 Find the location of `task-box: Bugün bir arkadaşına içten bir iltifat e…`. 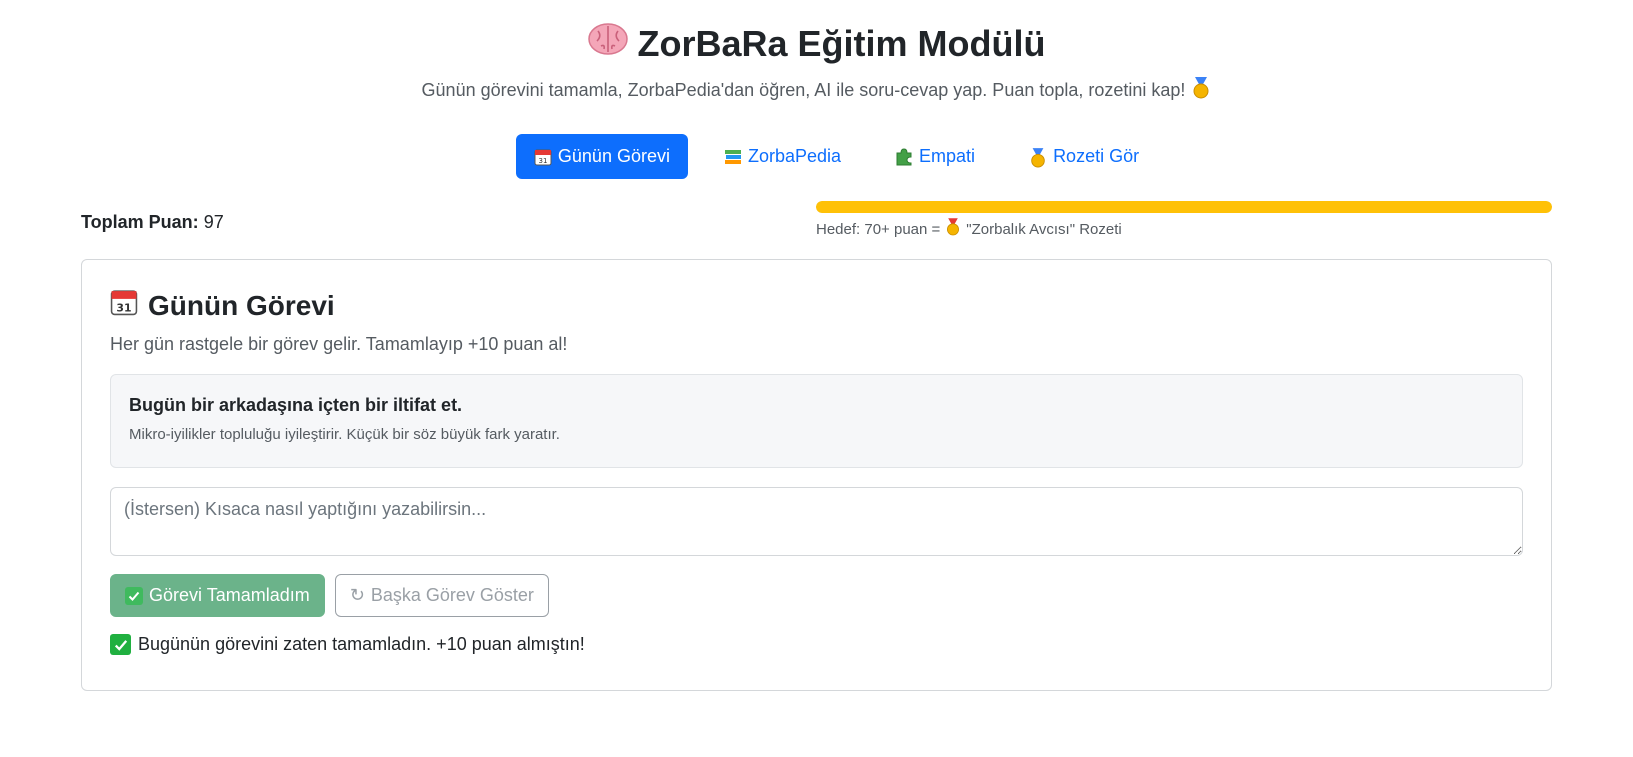

task-box: Bugün bir arkadaşına içten bir iltifat e… is located at coordinates (816, 421).